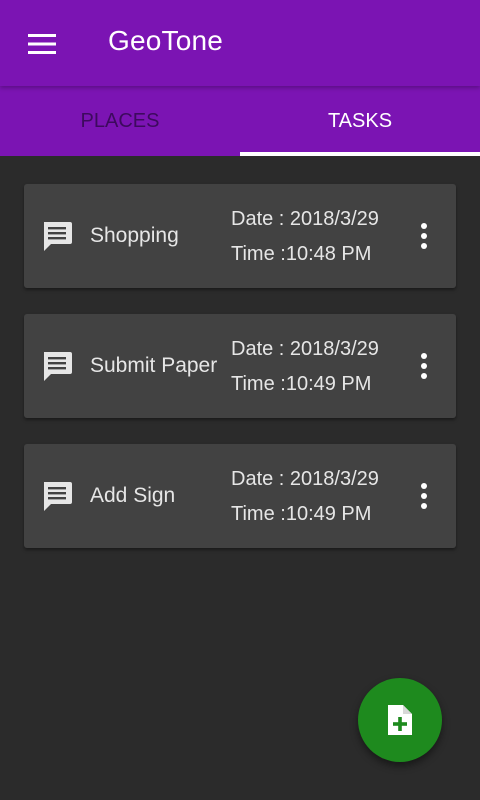  I want to click on tab-places-label: PLACES, so click(120, 120).